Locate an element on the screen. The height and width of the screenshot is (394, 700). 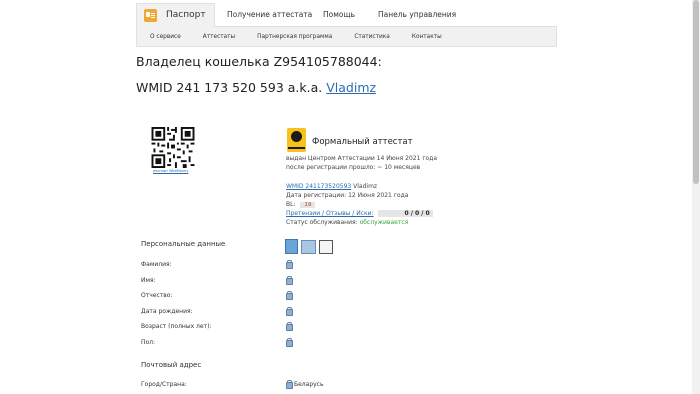
wmid-text: WMID 241 173 520 593 a.k.a. is located at coordinates (229, 87).